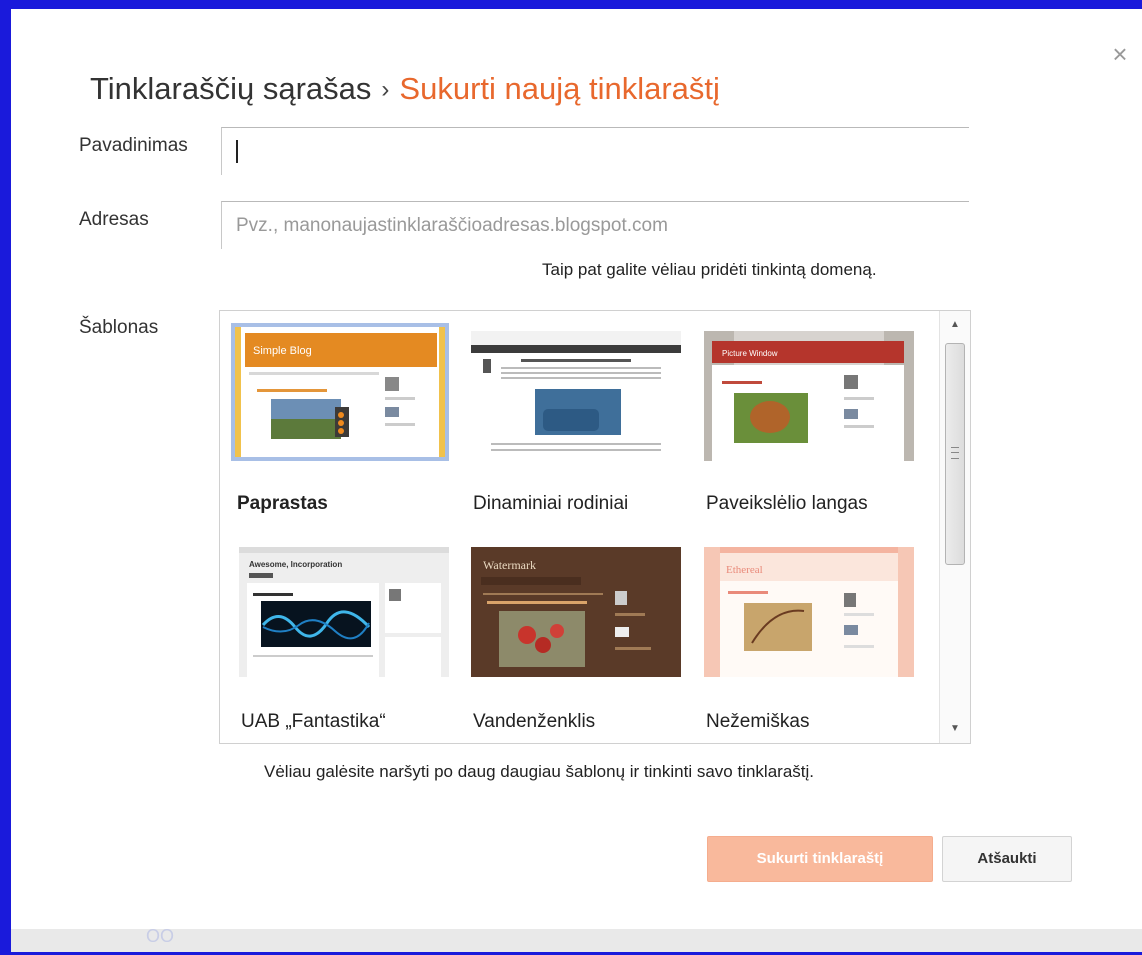 The width and height of the screenshot is (1142, 955). What do you see at coordinates (1120, 54) in the screenshot?
I see `close-icon: ×` at bounding box center [1120, 54].